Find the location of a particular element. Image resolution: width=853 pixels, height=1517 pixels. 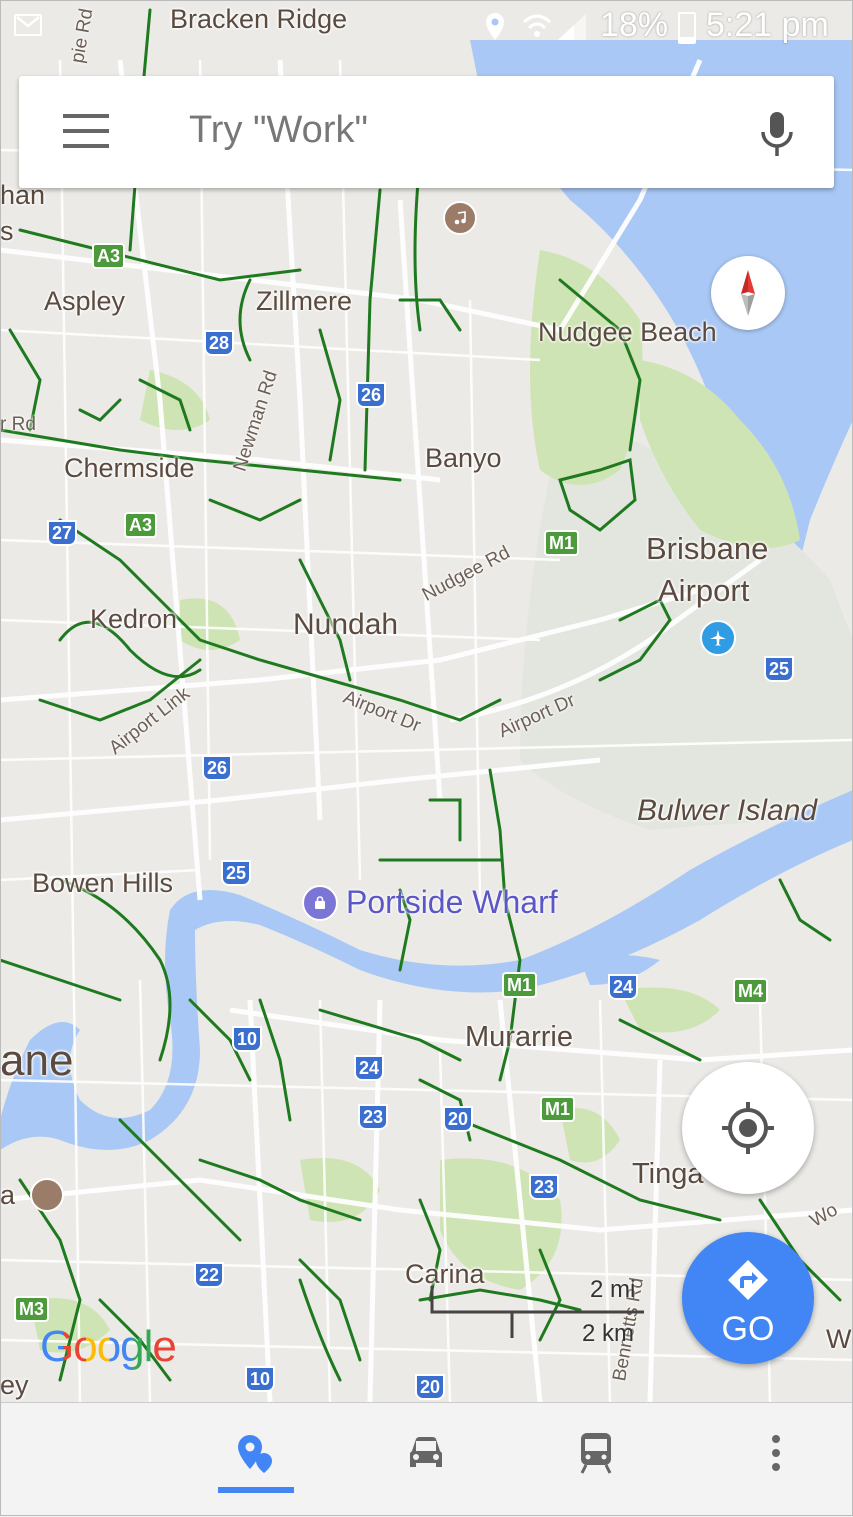

compass-icon is located at coordinates (748, 293).